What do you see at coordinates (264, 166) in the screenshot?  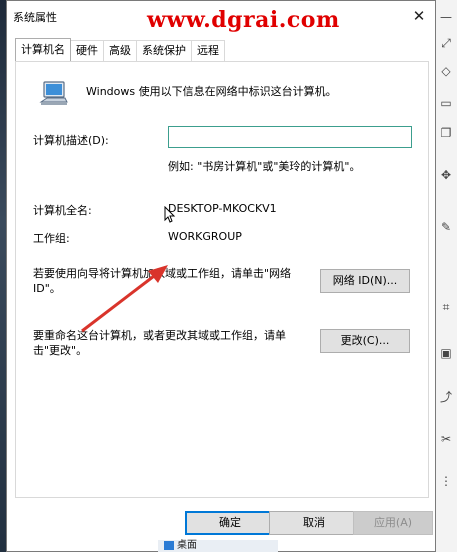 I see `description-example: 例如: "书房计算机"或"美玲的计算机"。` at bounding box center [264, 166].